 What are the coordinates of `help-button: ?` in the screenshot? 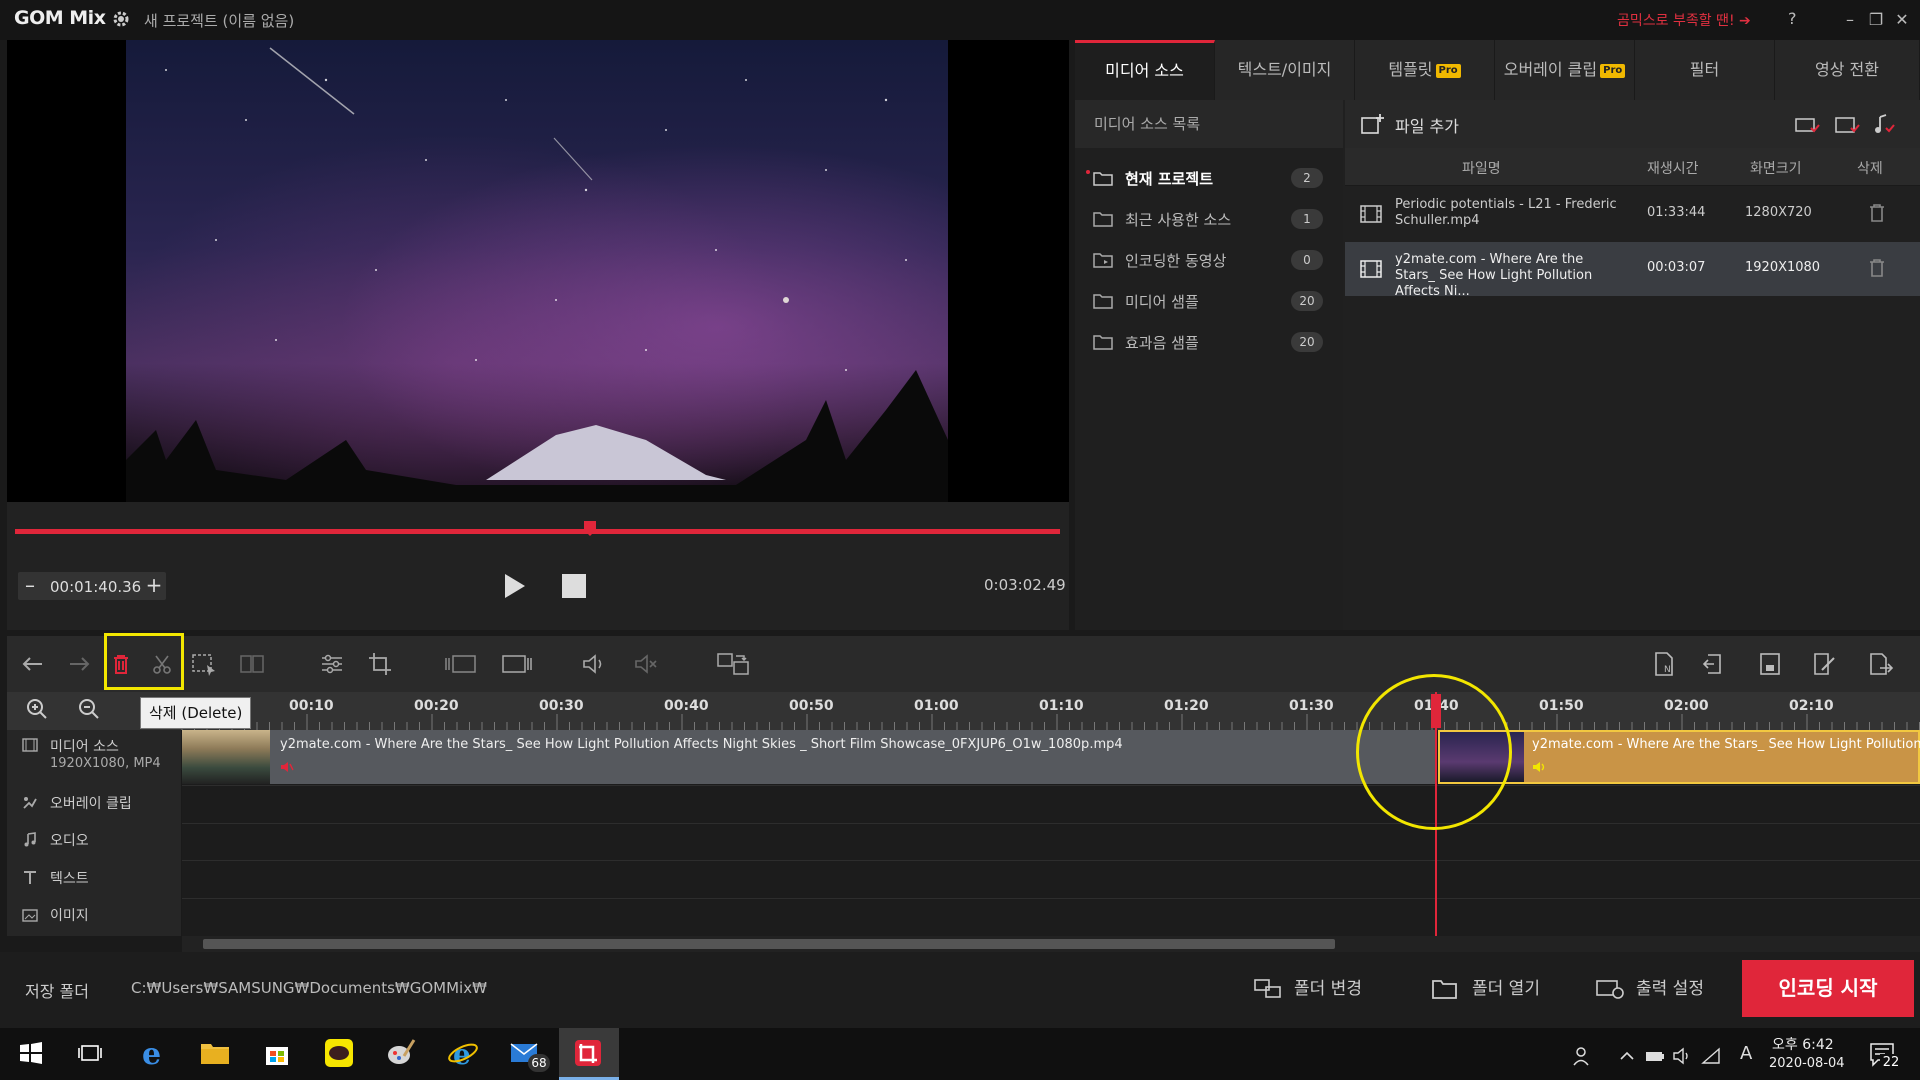 It's located at (1792, 18).